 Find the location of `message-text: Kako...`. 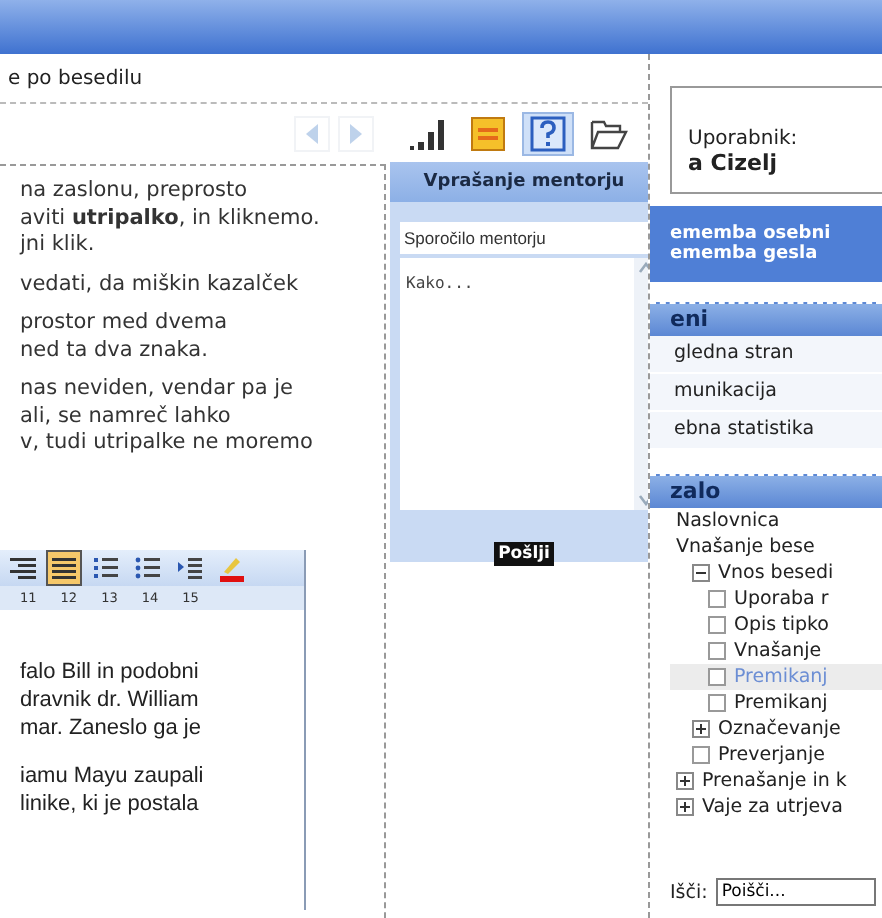

message-text: Kako... is located at coordinates (440, 284).